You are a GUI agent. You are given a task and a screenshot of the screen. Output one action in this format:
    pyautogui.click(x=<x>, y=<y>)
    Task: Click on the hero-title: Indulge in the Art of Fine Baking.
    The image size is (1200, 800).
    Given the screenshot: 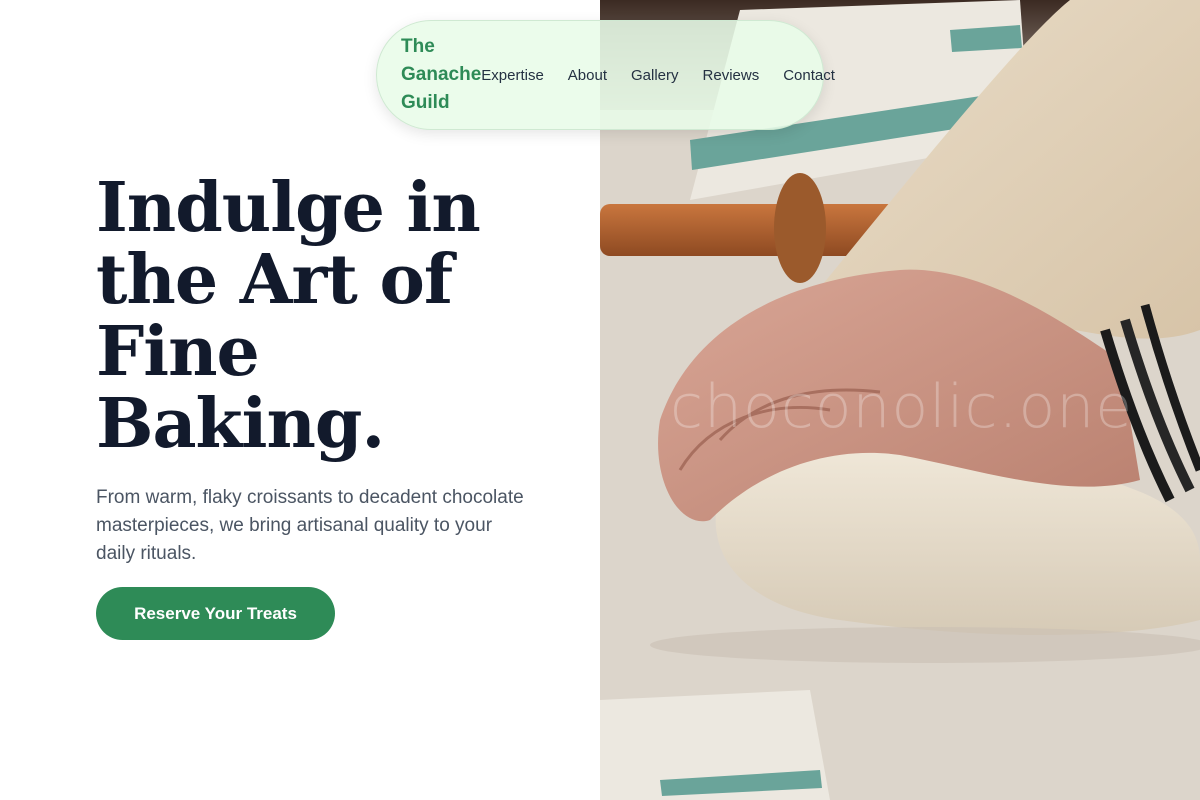 What is the action you would take?
    pyautogui.click(x=288, y=316)
    